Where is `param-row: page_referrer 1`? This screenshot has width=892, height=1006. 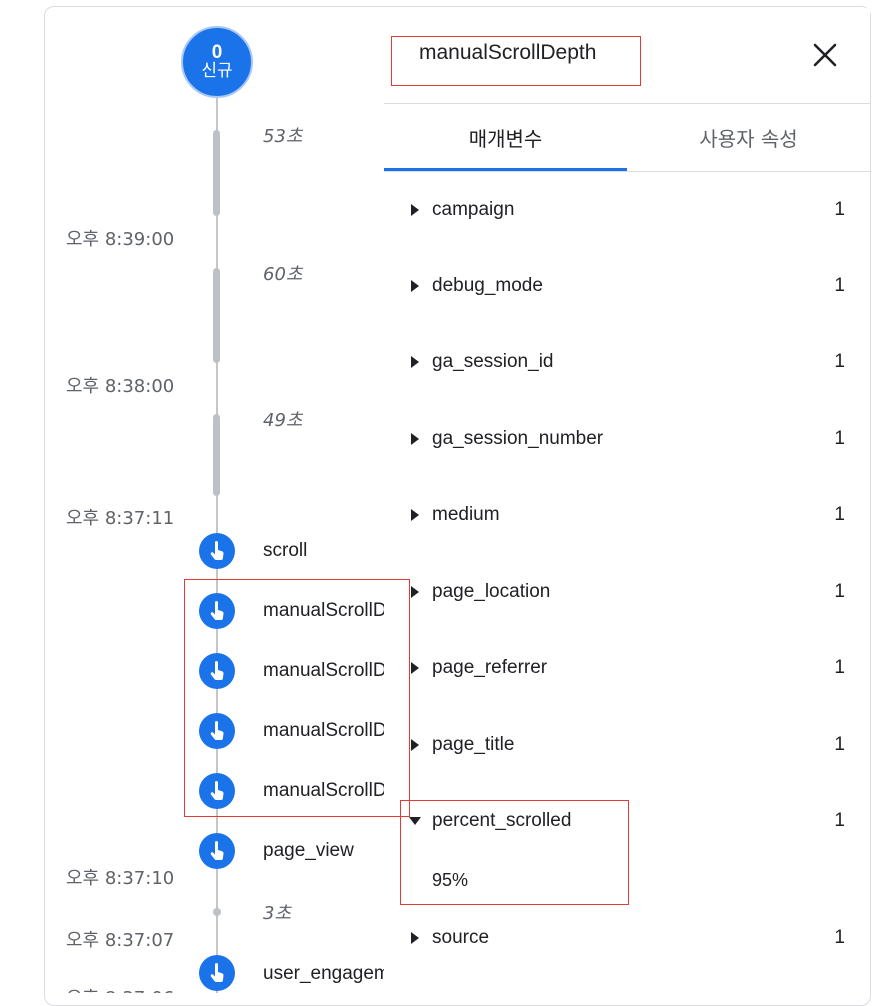 param-row: page_referrer 1 is located at coordinates (627, 669).